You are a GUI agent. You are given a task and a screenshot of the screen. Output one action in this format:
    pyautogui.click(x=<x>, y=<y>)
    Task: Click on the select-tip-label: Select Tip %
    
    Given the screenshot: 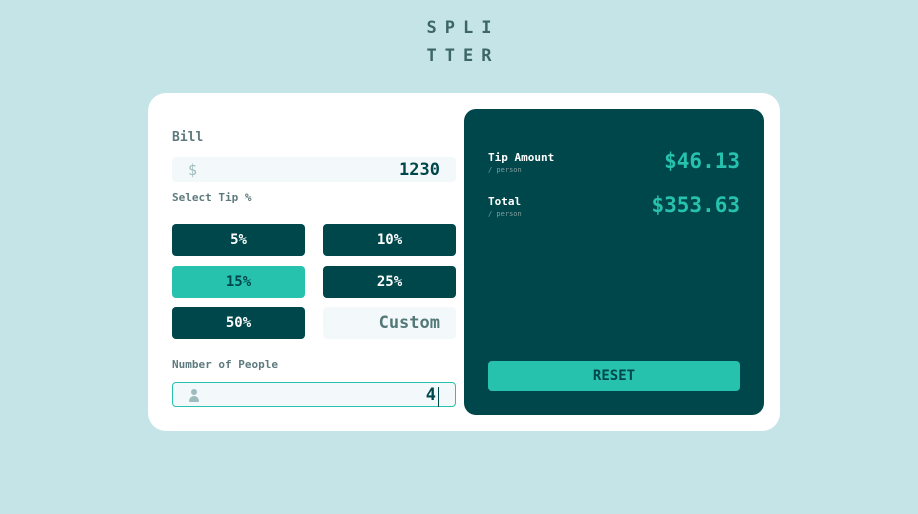 What is the action you would take?
    pyautogui.click(x=212, y=197)
    